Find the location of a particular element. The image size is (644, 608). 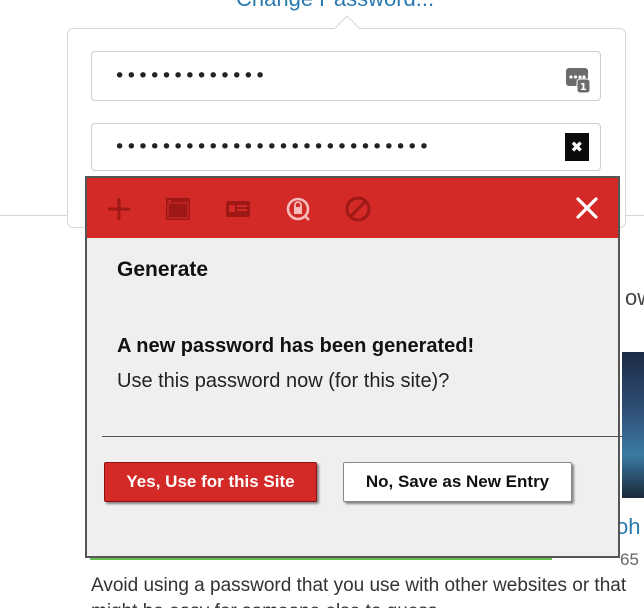

clear-field-icon: ✖ is located at coordinates (577, 147).